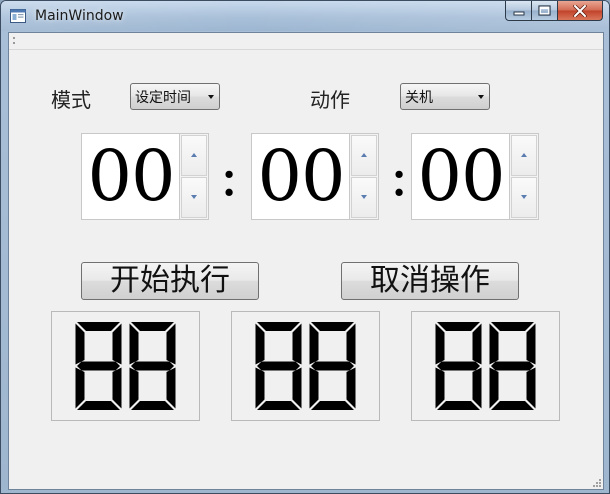 The height and width of the screenshot is (494, 610). What do you see at coordinates (170, 281) in the screenshot?
I see `start-button: 开始执行` at bounding box center [170, 281].